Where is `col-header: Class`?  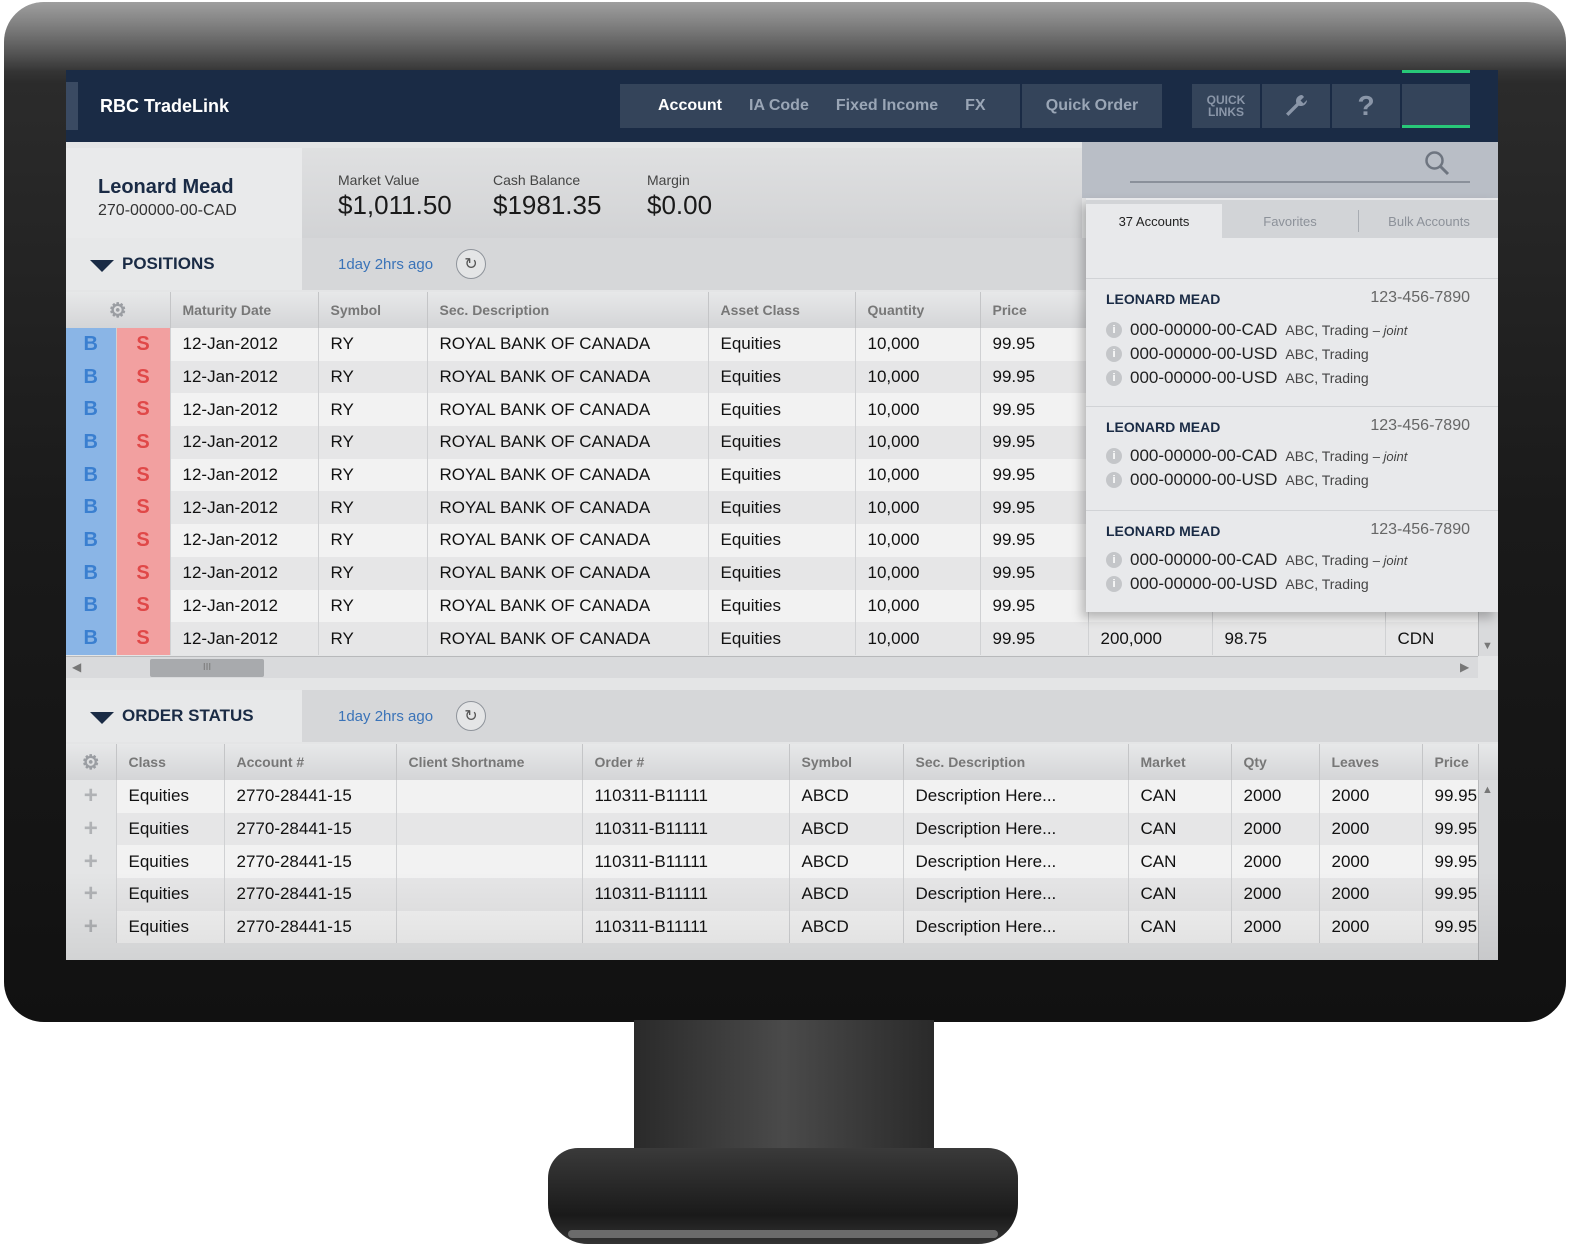
col-header: Class is located at coordinates (170, 762).